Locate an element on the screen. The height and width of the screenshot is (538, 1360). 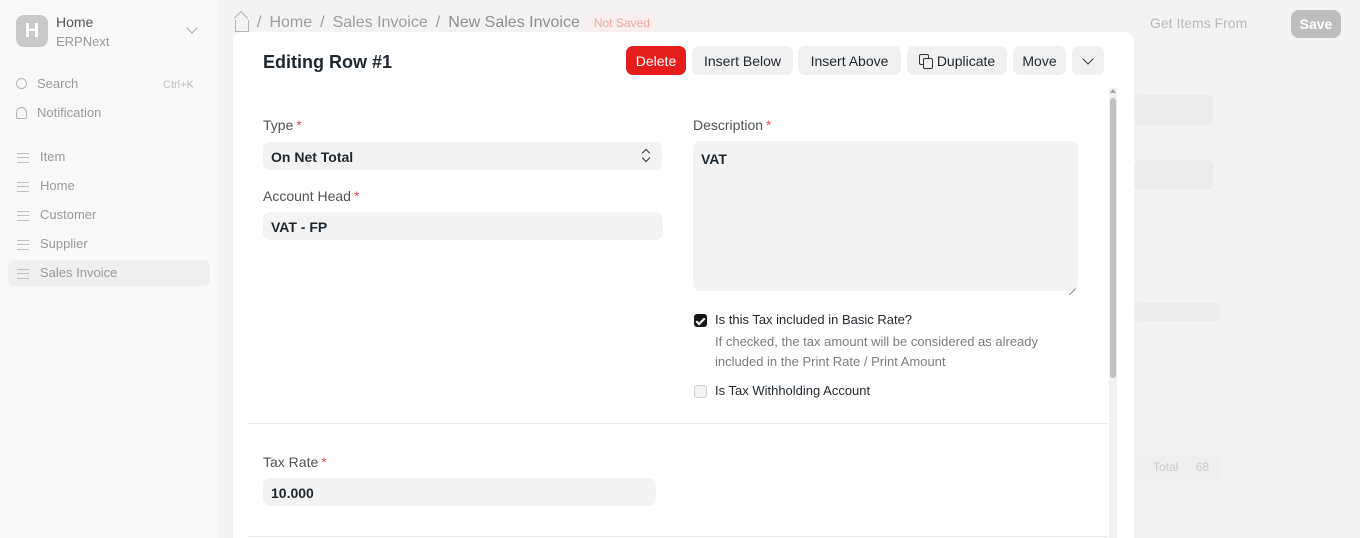
included-in-basic-rate-label: Is this Tax included in Basic Rate? is located at coordinates (813, 319).